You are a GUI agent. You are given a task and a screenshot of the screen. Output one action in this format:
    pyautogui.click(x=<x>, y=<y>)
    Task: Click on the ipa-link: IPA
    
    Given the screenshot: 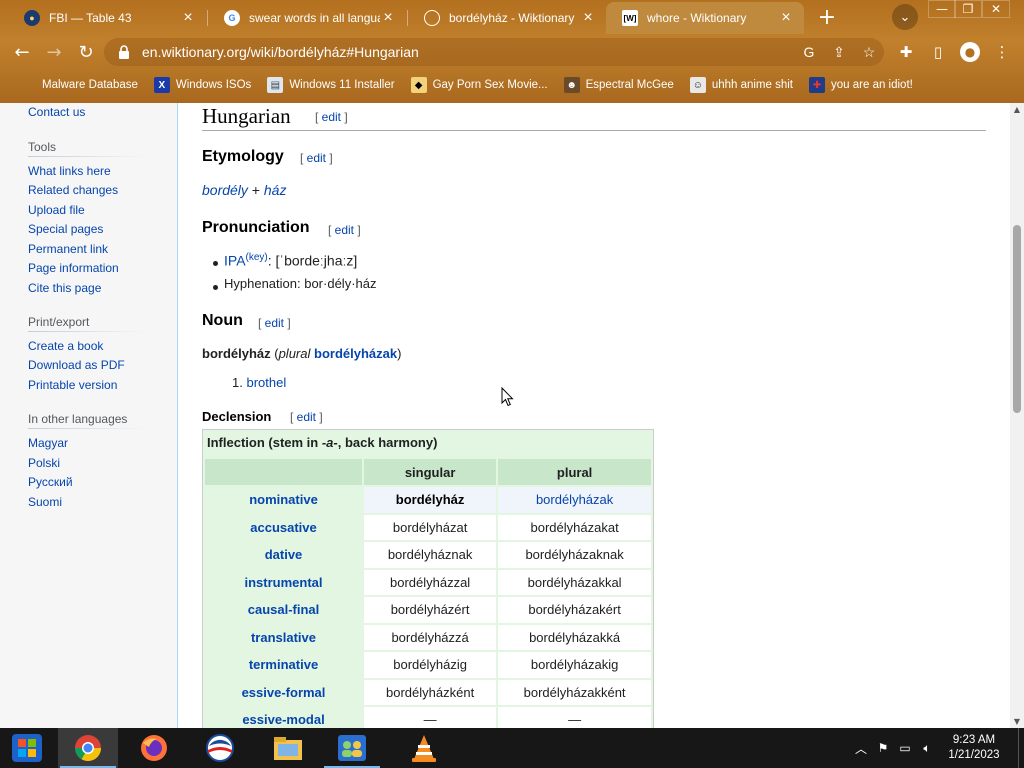 What is the action you would take?
    pyautogui.click(x=235, y=261)
    